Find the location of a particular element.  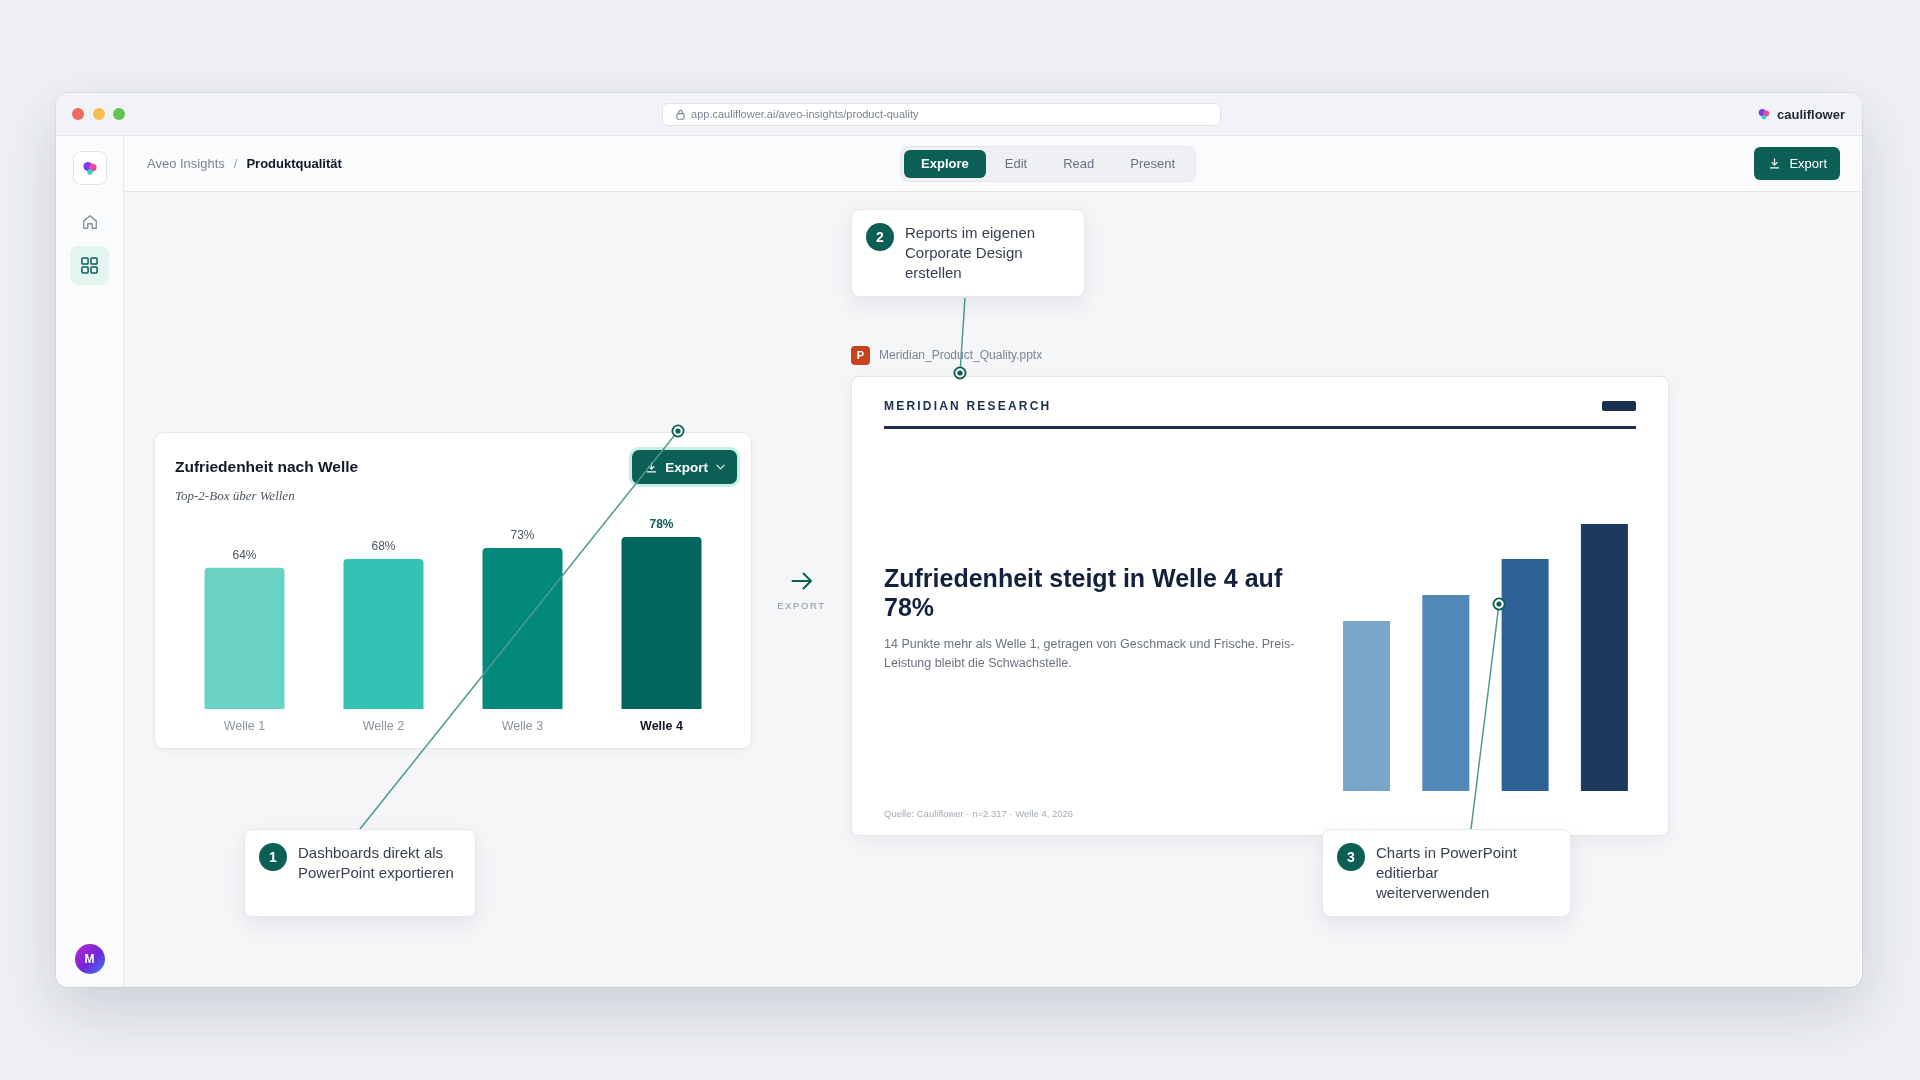

bar-category-label: Welle 3 is located at coordinates (522, 726).